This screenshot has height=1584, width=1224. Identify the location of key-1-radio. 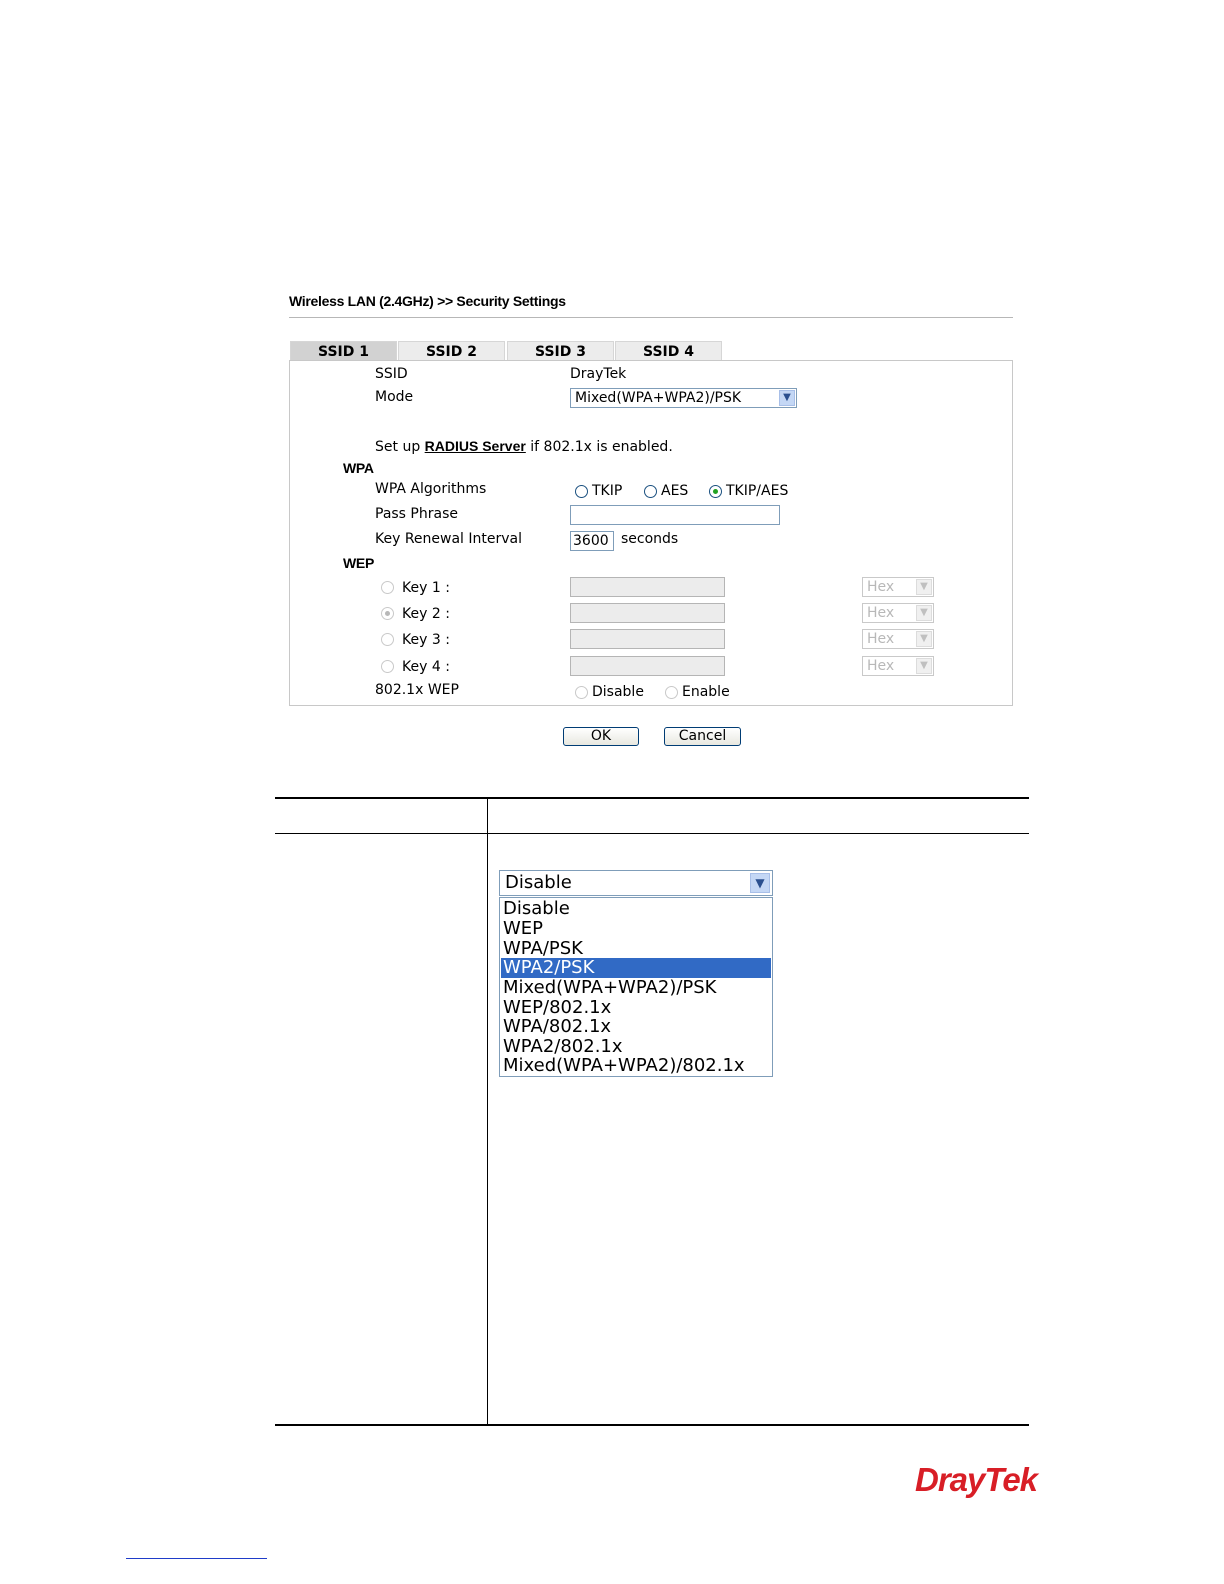
(387, 587).